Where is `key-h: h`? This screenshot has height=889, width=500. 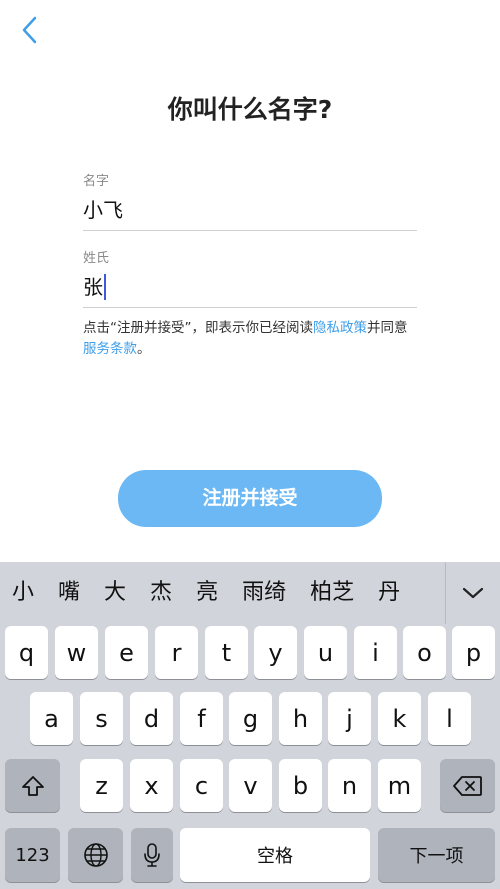
key-h: h is located at coordinates (300, 718).